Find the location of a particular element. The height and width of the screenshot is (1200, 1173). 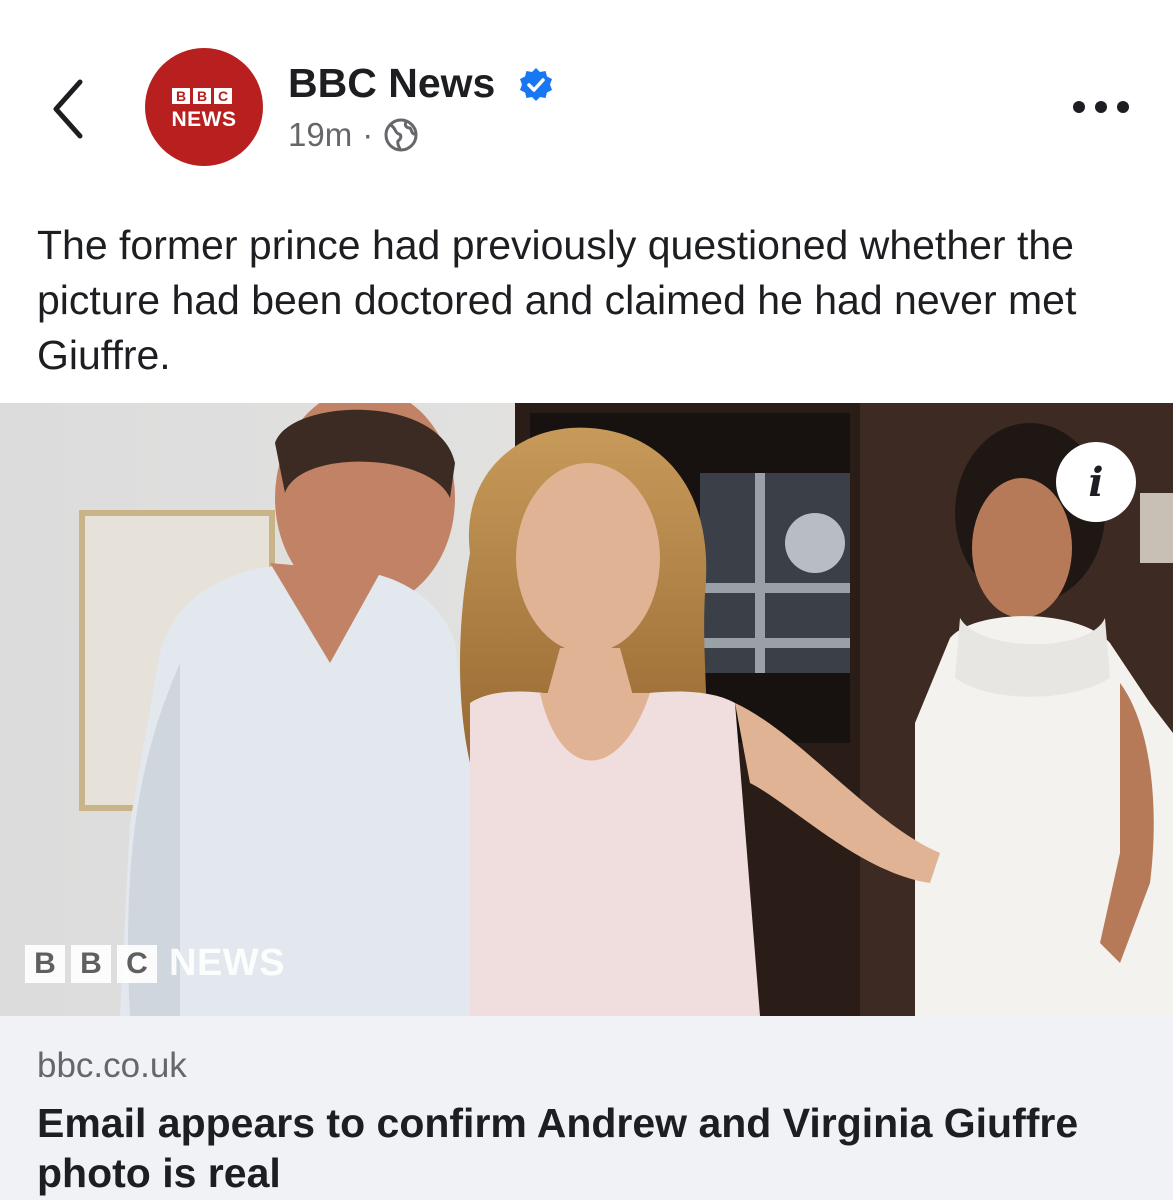

more-options-button is located at coordinates (1101, 107).